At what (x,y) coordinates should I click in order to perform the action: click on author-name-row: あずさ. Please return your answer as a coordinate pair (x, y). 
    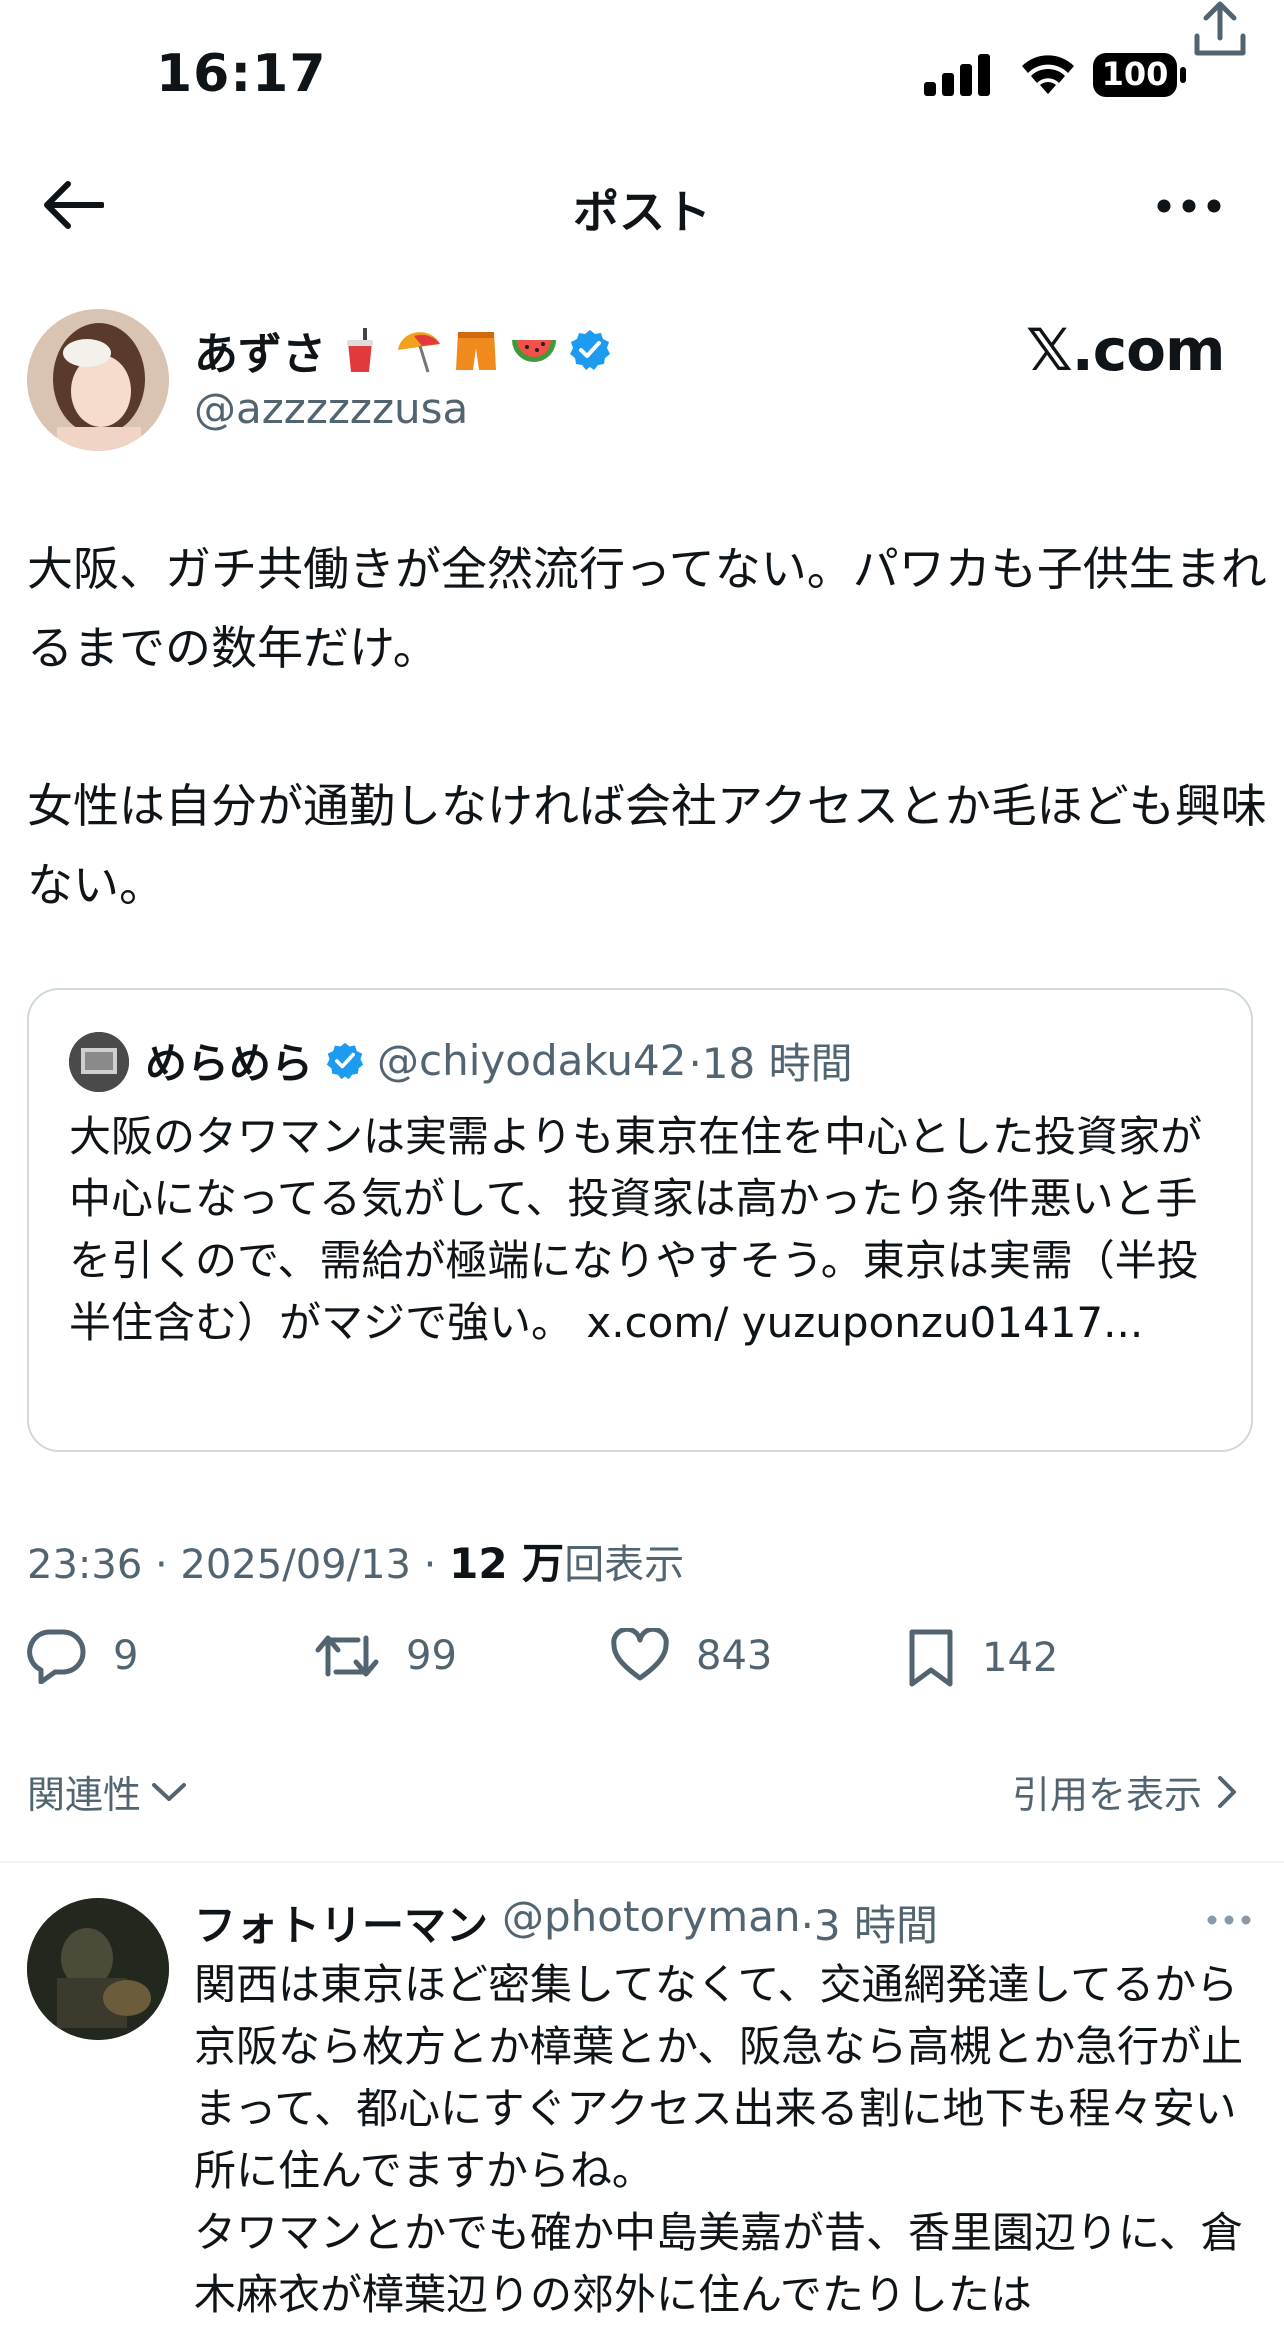
    Looking at the image, I should click on (403, 350).